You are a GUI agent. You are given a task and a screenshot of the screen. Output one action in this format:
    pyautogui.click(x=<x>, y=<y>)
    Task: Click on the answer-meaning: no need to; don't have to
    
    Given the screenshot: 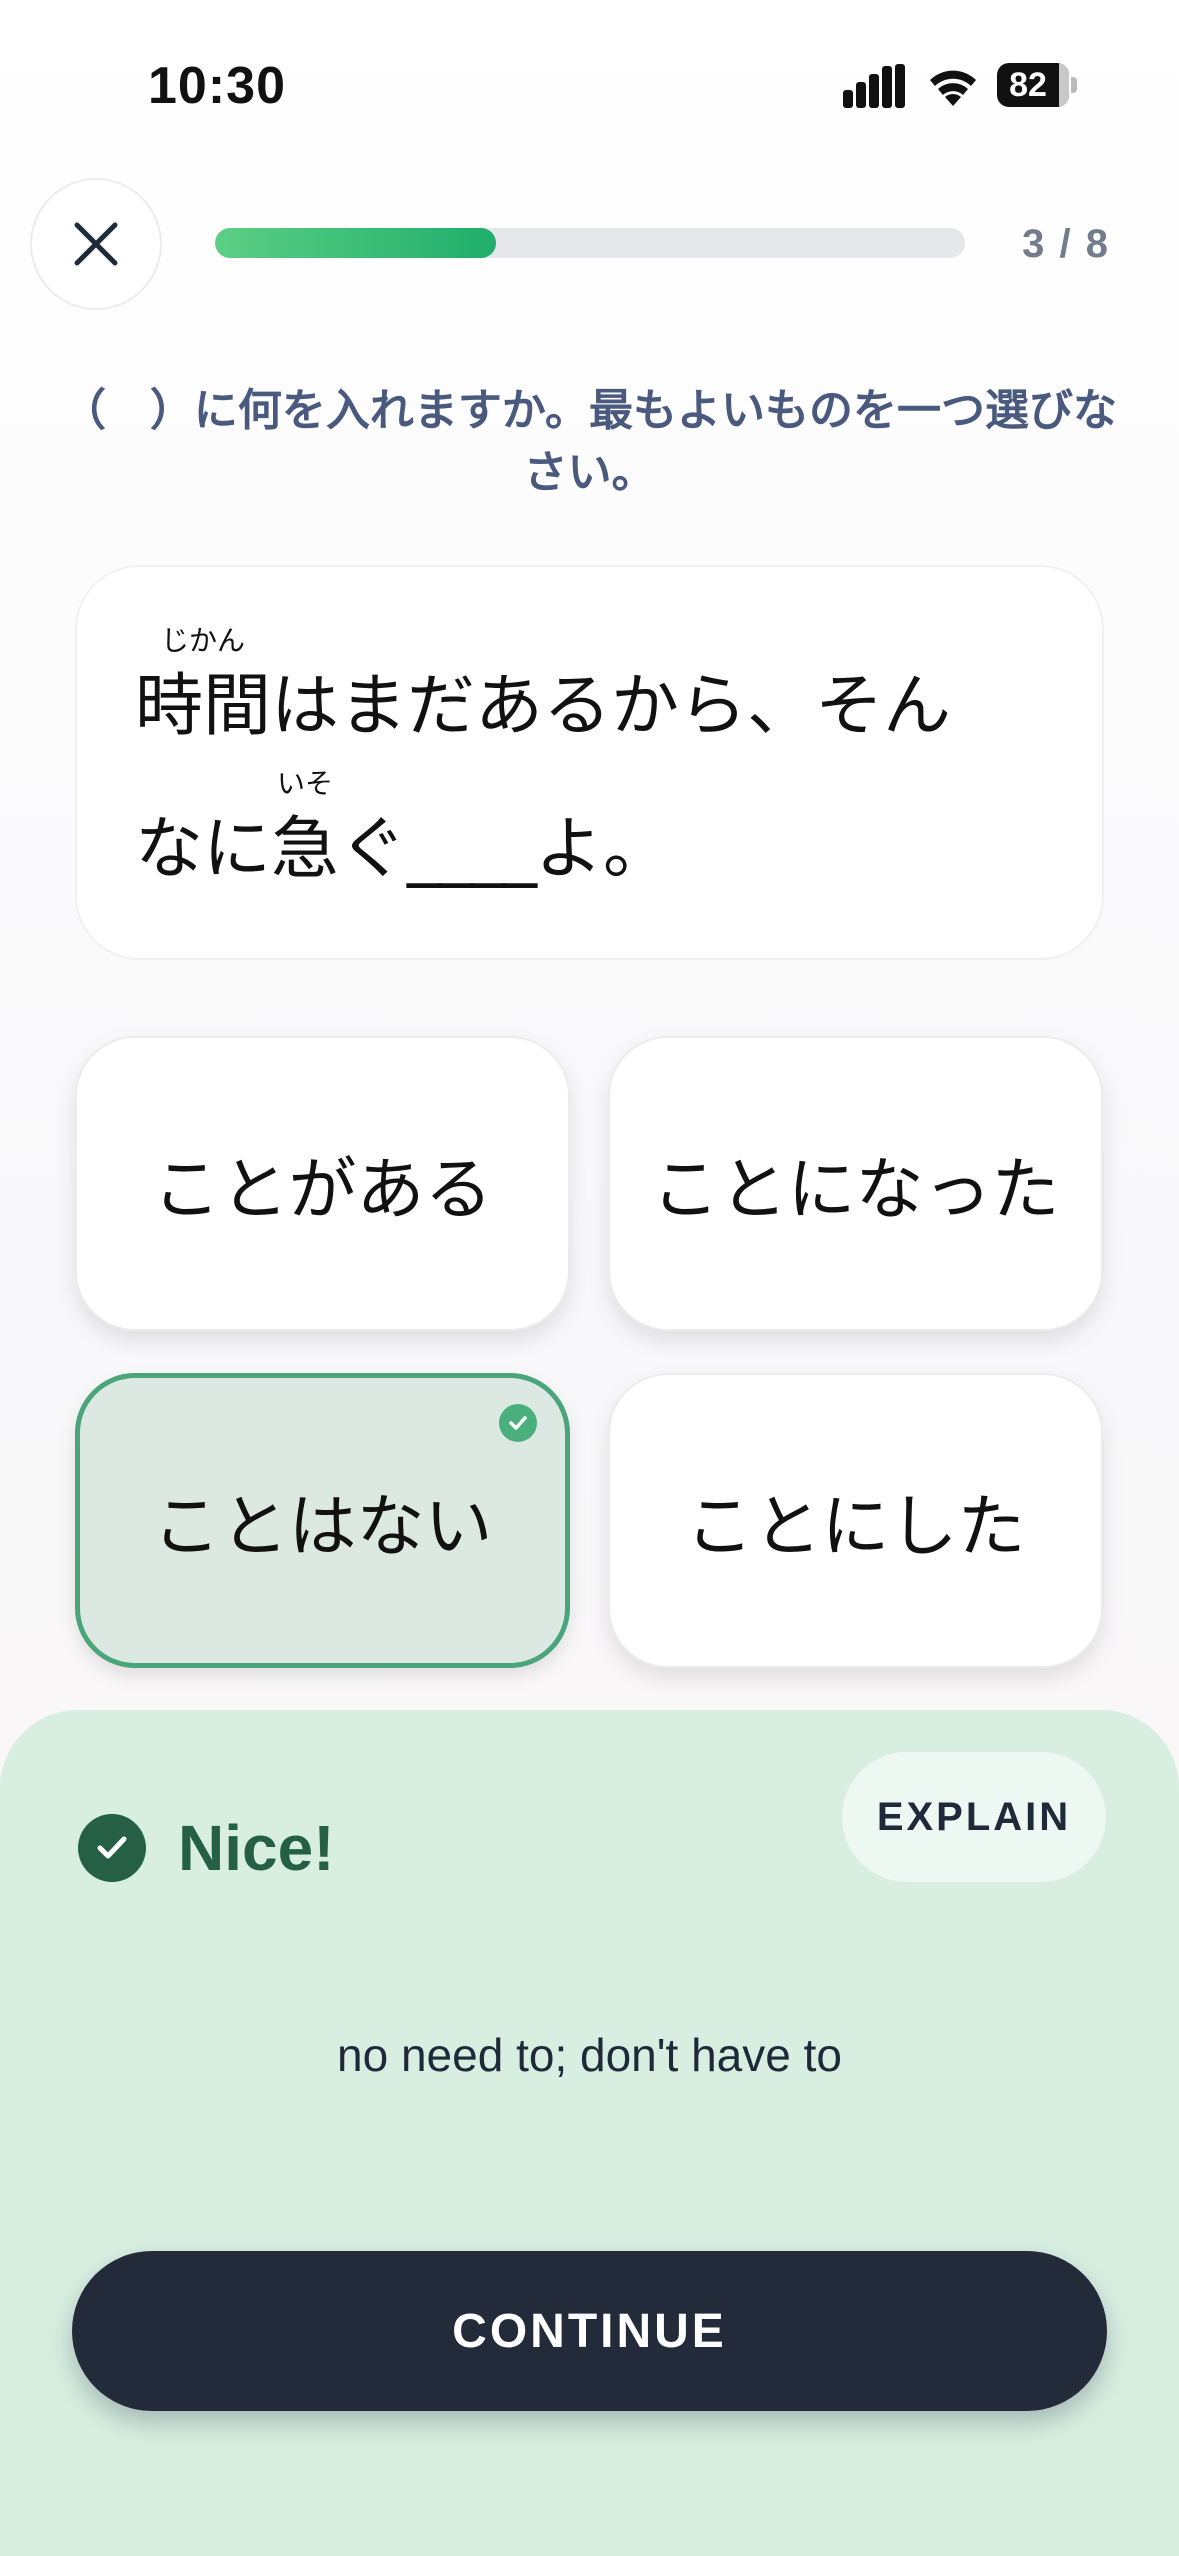 What is the action you would take?
    pyautogui.click(x=589, y=2055)
    